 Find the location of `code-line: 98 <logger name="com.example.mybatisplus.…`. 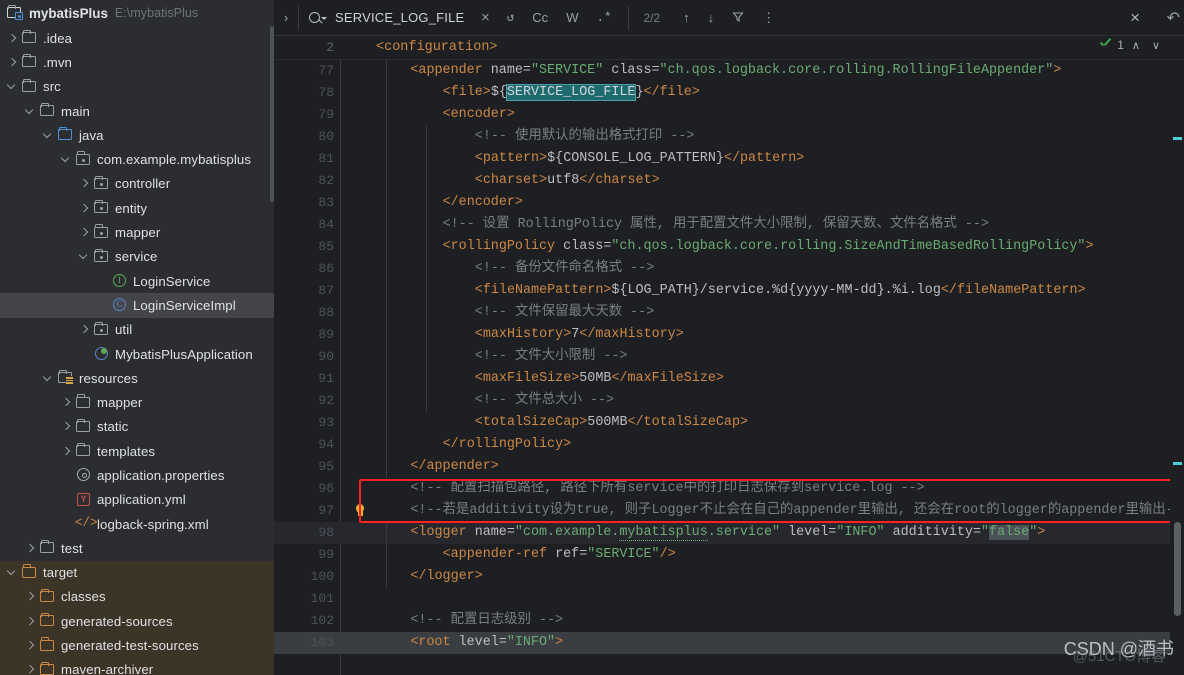

code-line: 98 <logger name="com.example.mybatisplus.… is located at coordinates (729, 533).